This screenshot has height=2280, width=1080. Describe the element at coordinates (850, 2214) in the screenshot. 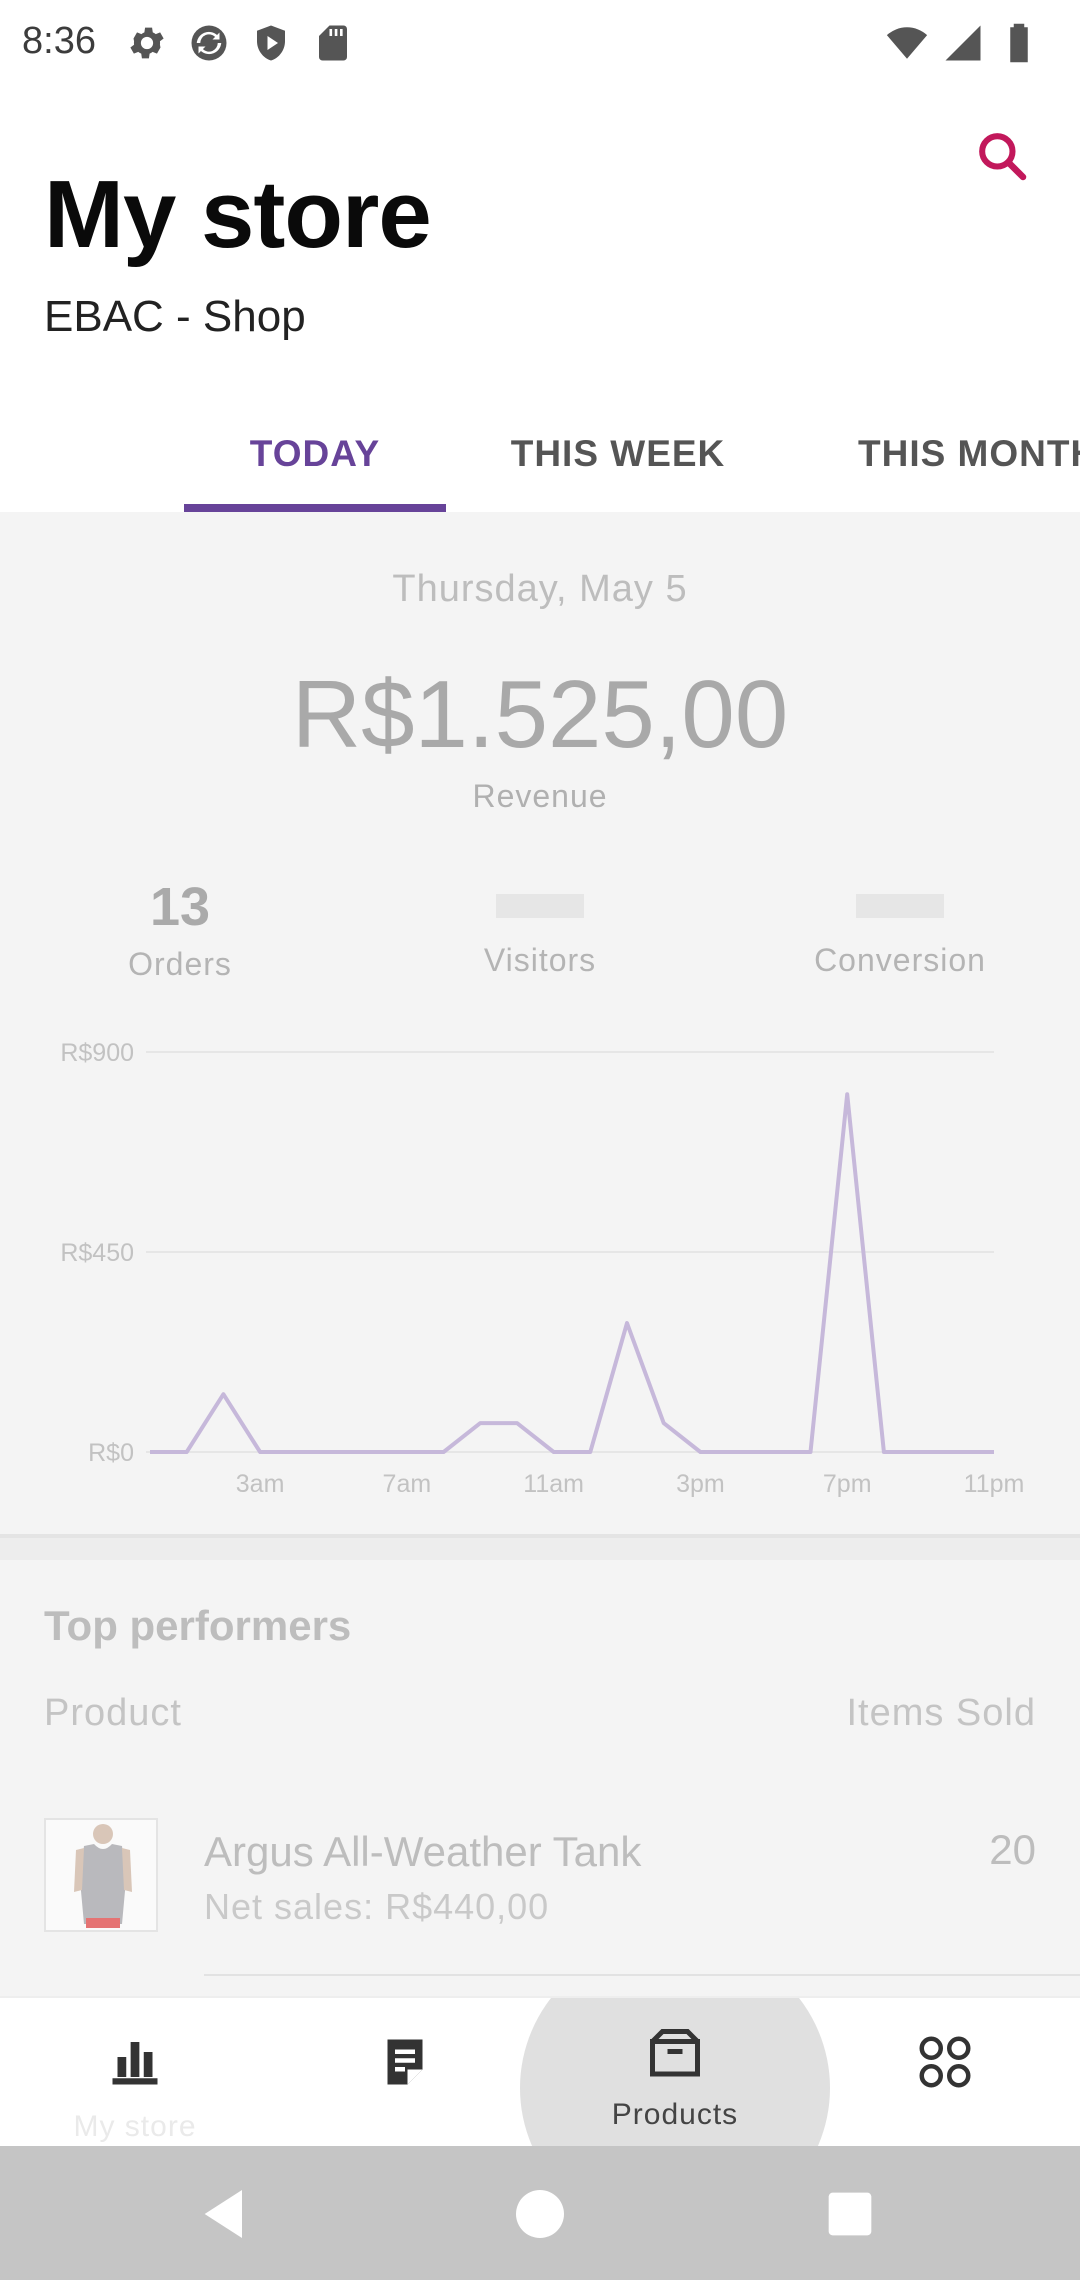

I see `recents-icon` at that location.